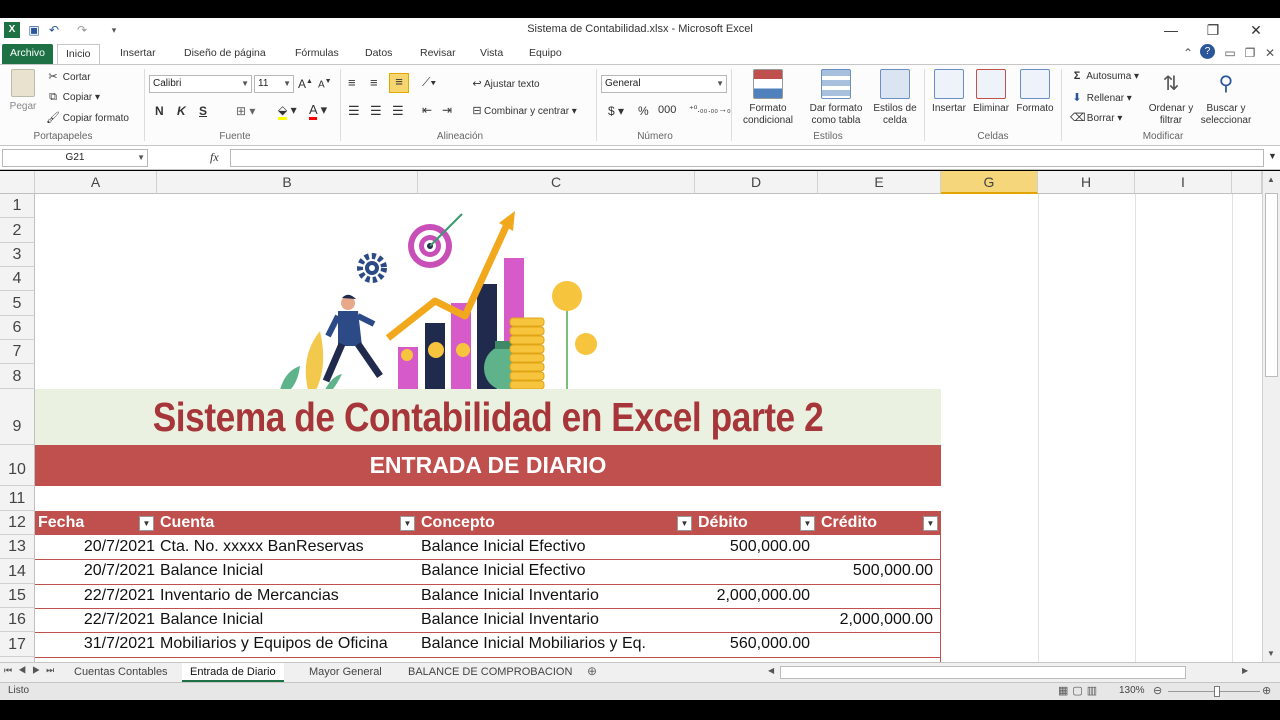 This screenshot has height=720, width=1280. Describe the element at coordinates (159, 111) in the screenshot. I see `bold-button: N` at that location.